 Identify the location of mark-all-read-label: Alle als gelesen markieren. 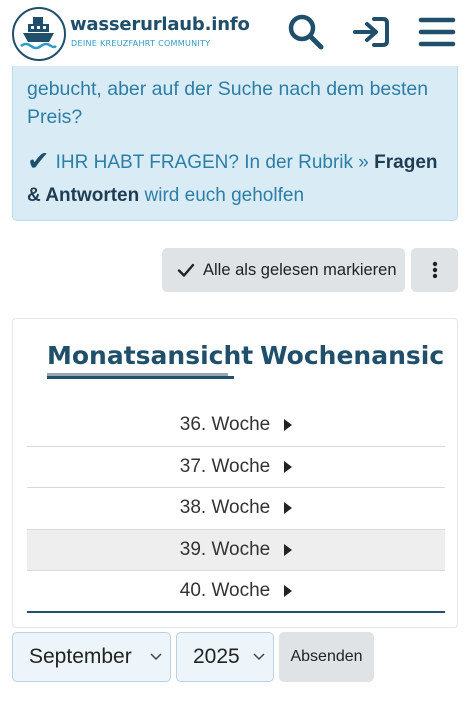
(300, 269).